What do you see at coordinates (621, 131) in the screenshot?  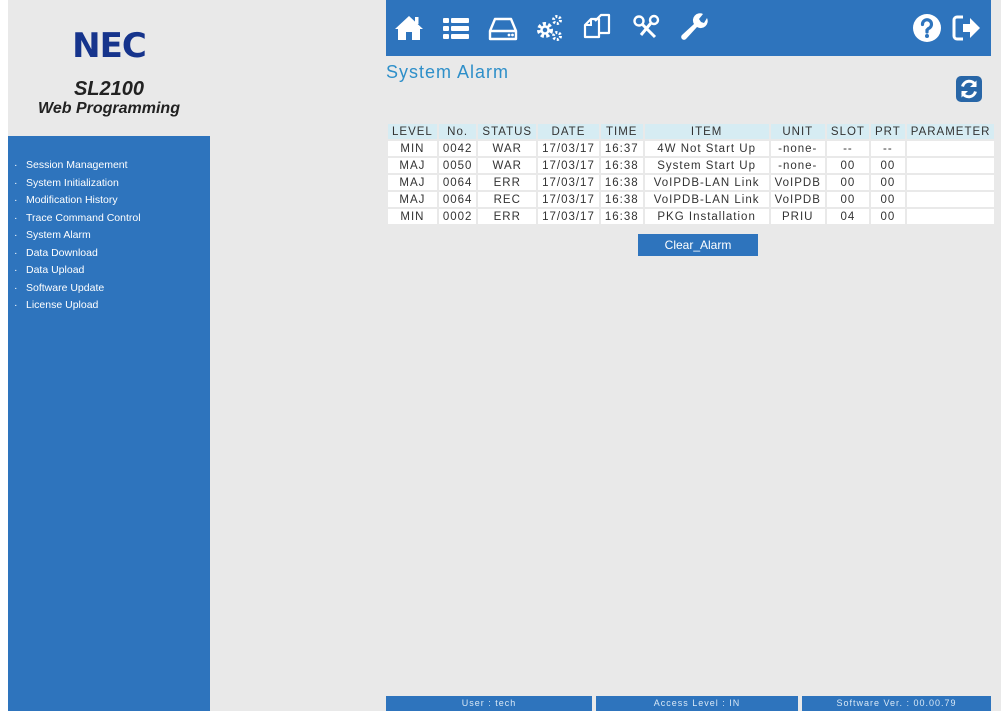 I see `column-header-time: TIME` at bounding box center [621, 131].